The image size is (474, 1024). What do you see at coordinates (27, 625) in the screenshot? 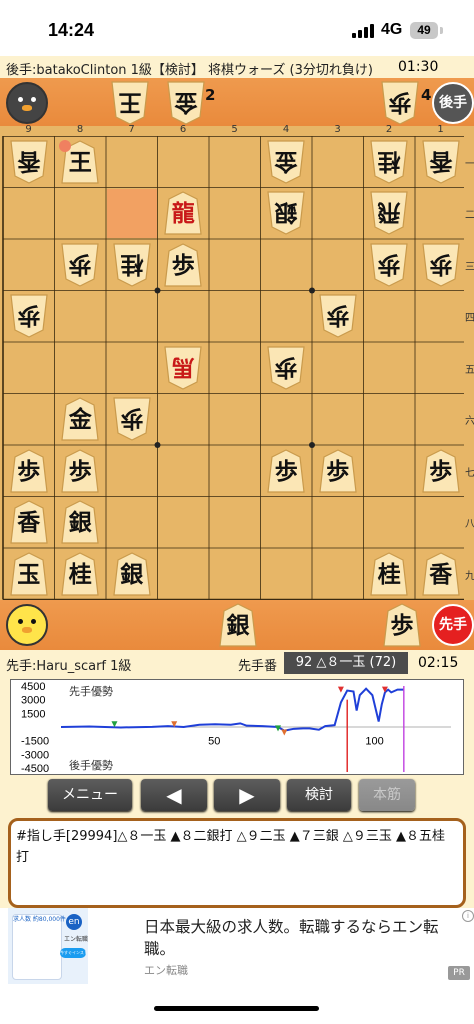
I see `sente-avatar` at bounding box center [27, 625].